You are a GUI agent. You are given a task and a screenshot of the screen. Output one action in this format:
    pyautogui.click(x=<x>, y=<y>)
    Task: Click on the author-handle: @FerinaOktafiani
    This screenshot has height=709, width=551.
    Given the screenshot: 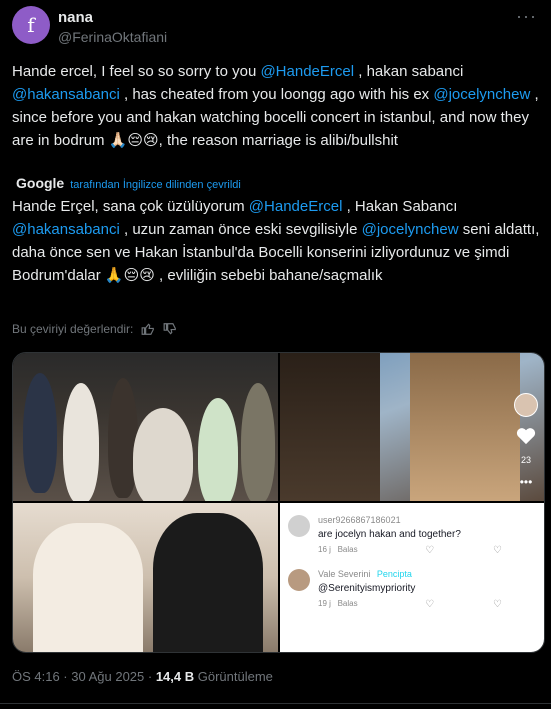 What is the action you would take?
    pyautogui.click(x=112, y=37)
    